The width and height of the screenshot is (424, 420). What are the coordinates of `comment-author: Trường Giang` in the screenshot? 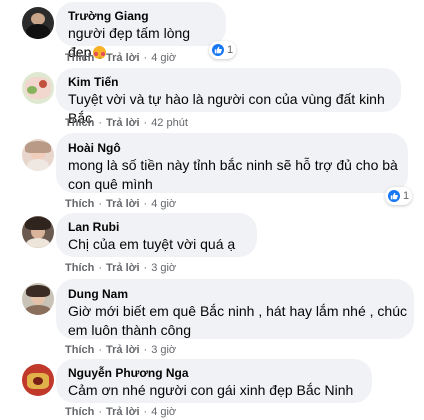 It's located at (141, 16).